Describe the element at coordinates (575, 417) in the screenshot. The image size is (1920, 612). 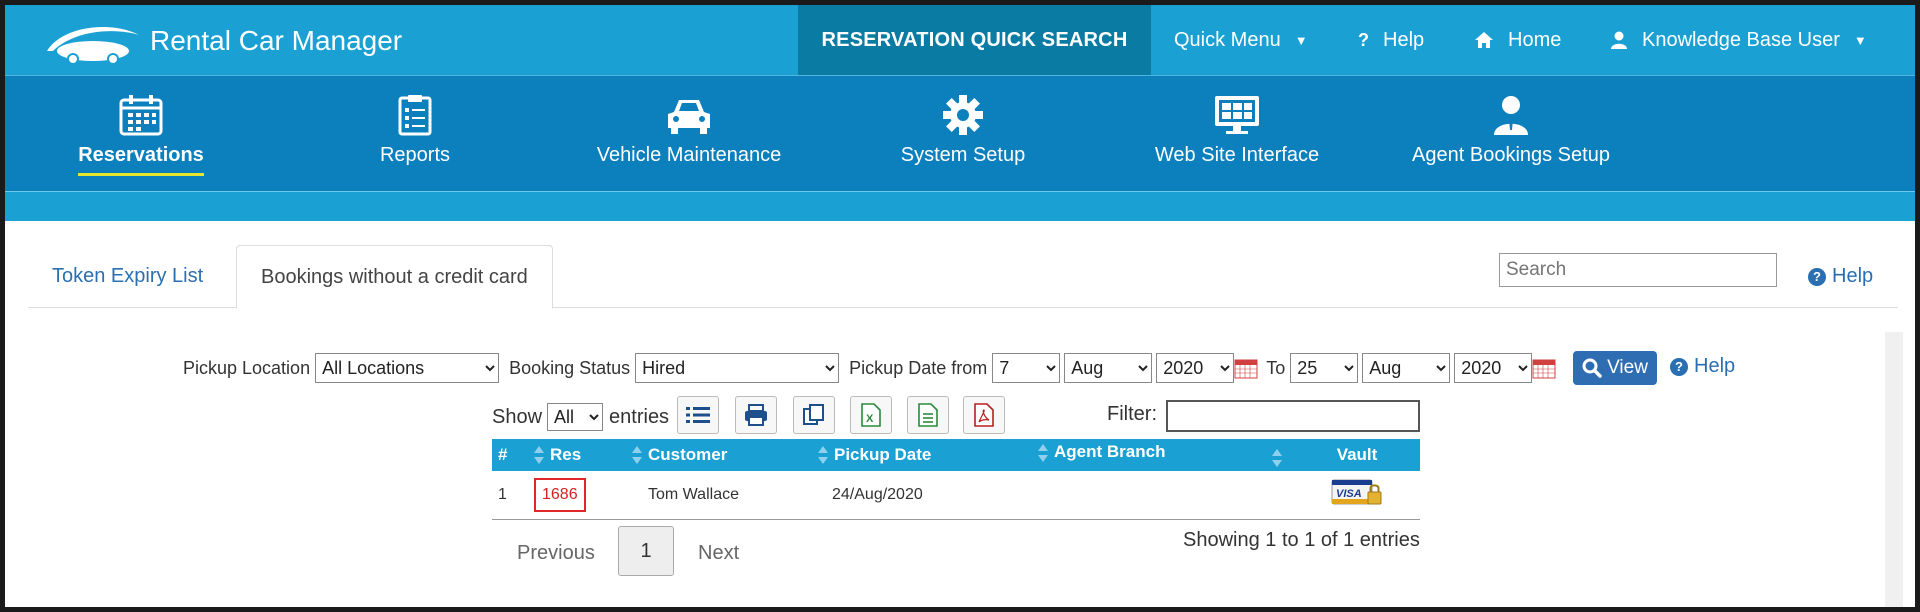
I see `entries-count-select: All` at that location.